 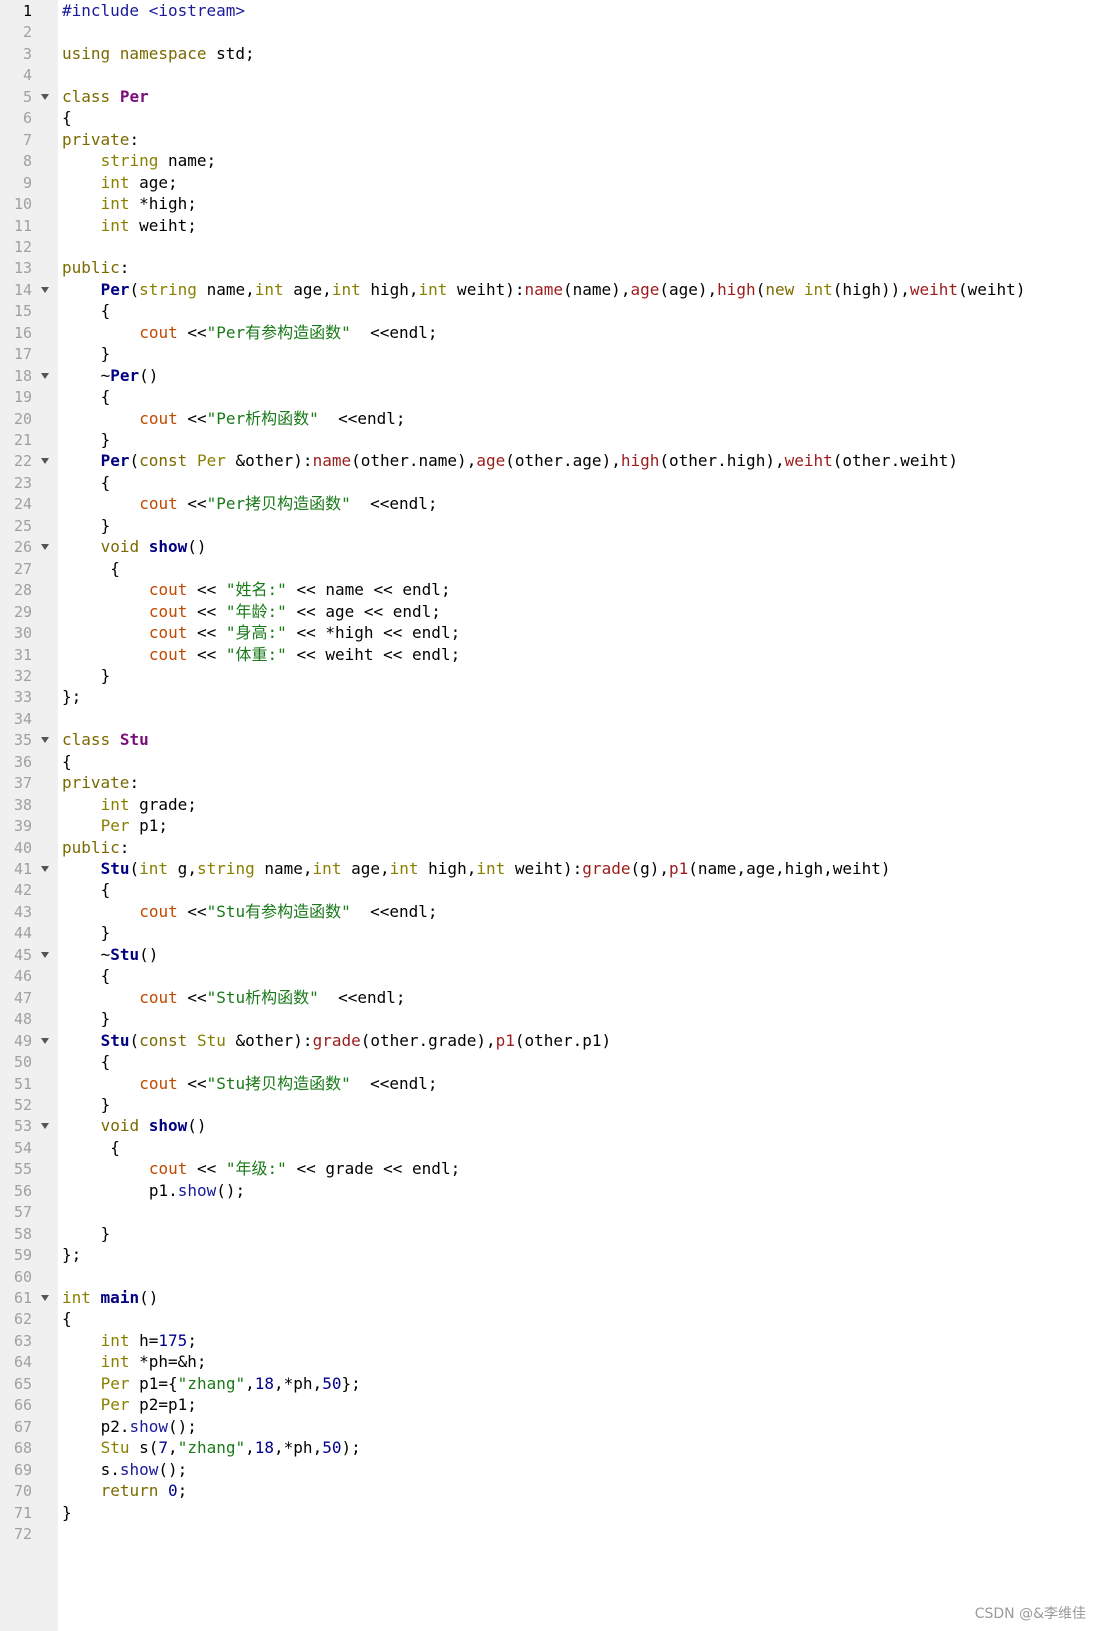 I want to click on code-line: 51 cout <<"Stu拷贝构造函数" <<endl;, so click(x=551, y=1084).